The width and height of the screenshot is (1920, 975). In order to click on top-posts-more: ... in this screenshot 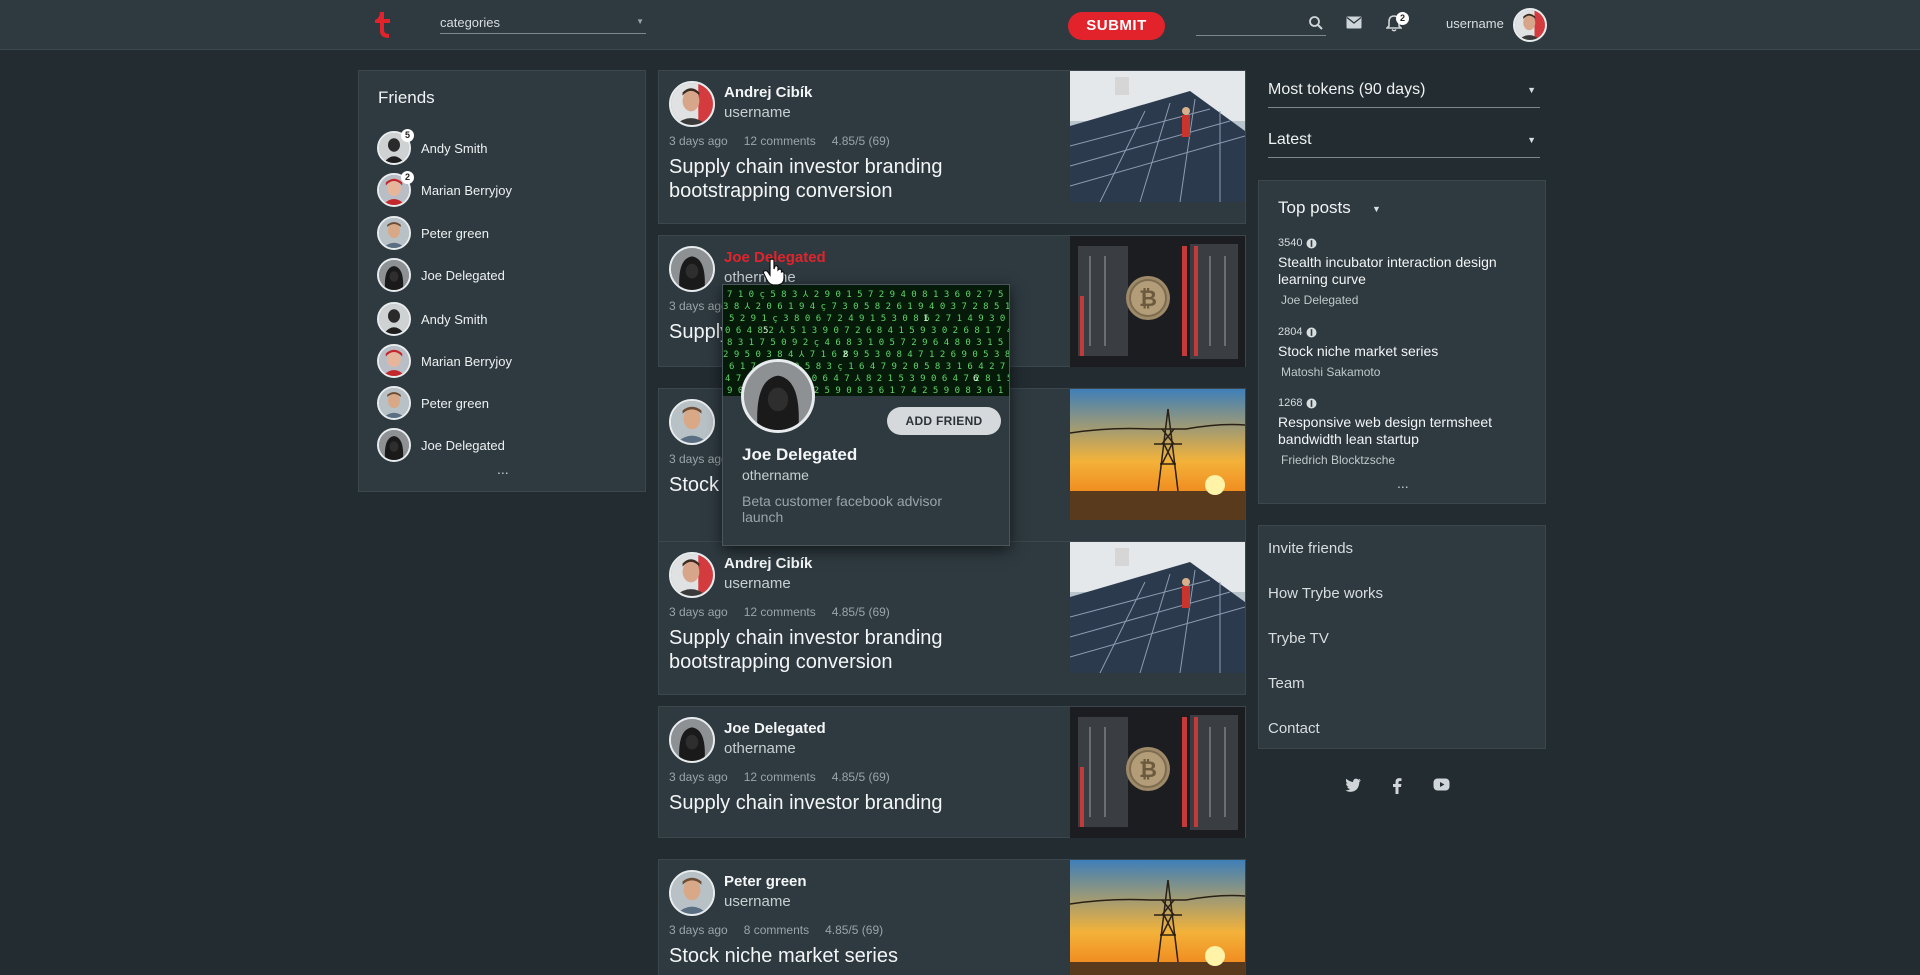, I will do `click(1403, 483)`.